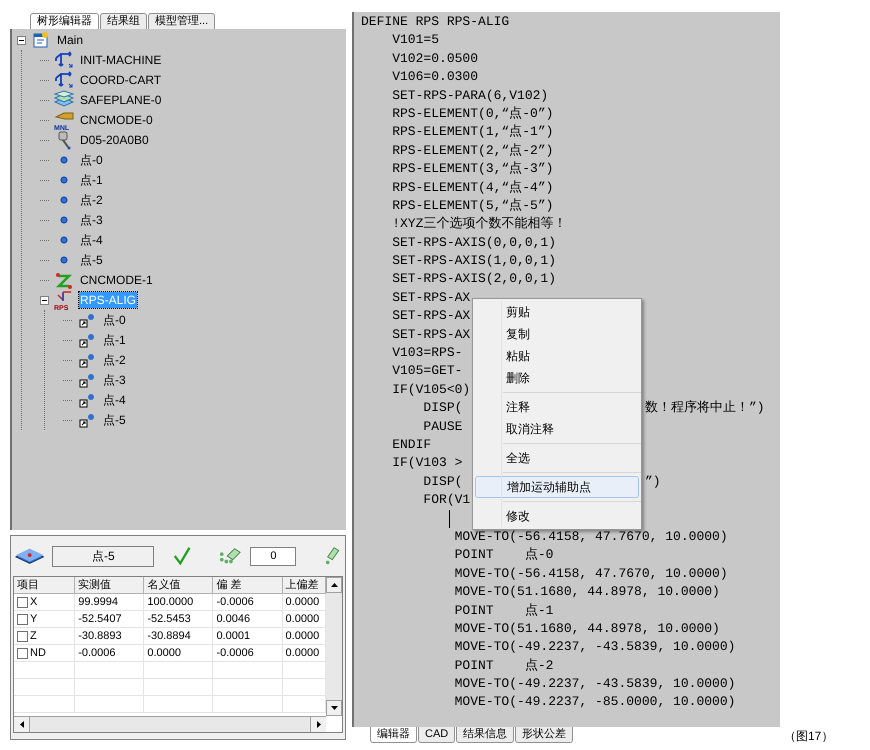 This screenshot has height=750, width=870. What do you see at coordinates (442, 426) in the screenshot?
I see `code-line: PAUSE` at bounding box center [442, 426].